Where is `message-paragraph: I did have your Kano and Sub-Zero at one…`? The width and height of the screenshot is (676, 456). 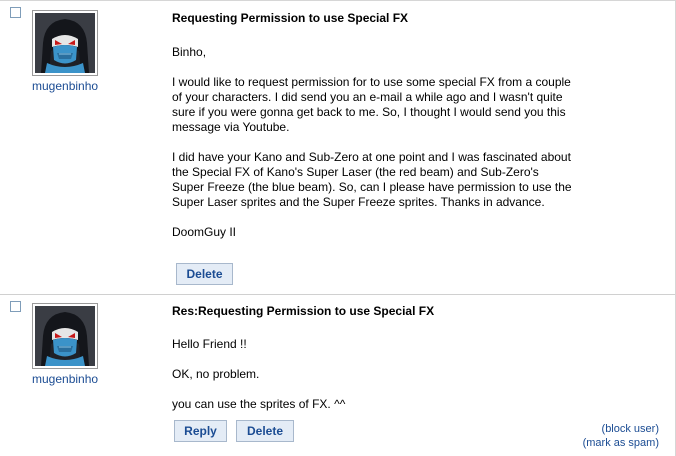
message-paragraph: I did have your Kano and Sub-Zero at one… is located at coordinates (372, 179).